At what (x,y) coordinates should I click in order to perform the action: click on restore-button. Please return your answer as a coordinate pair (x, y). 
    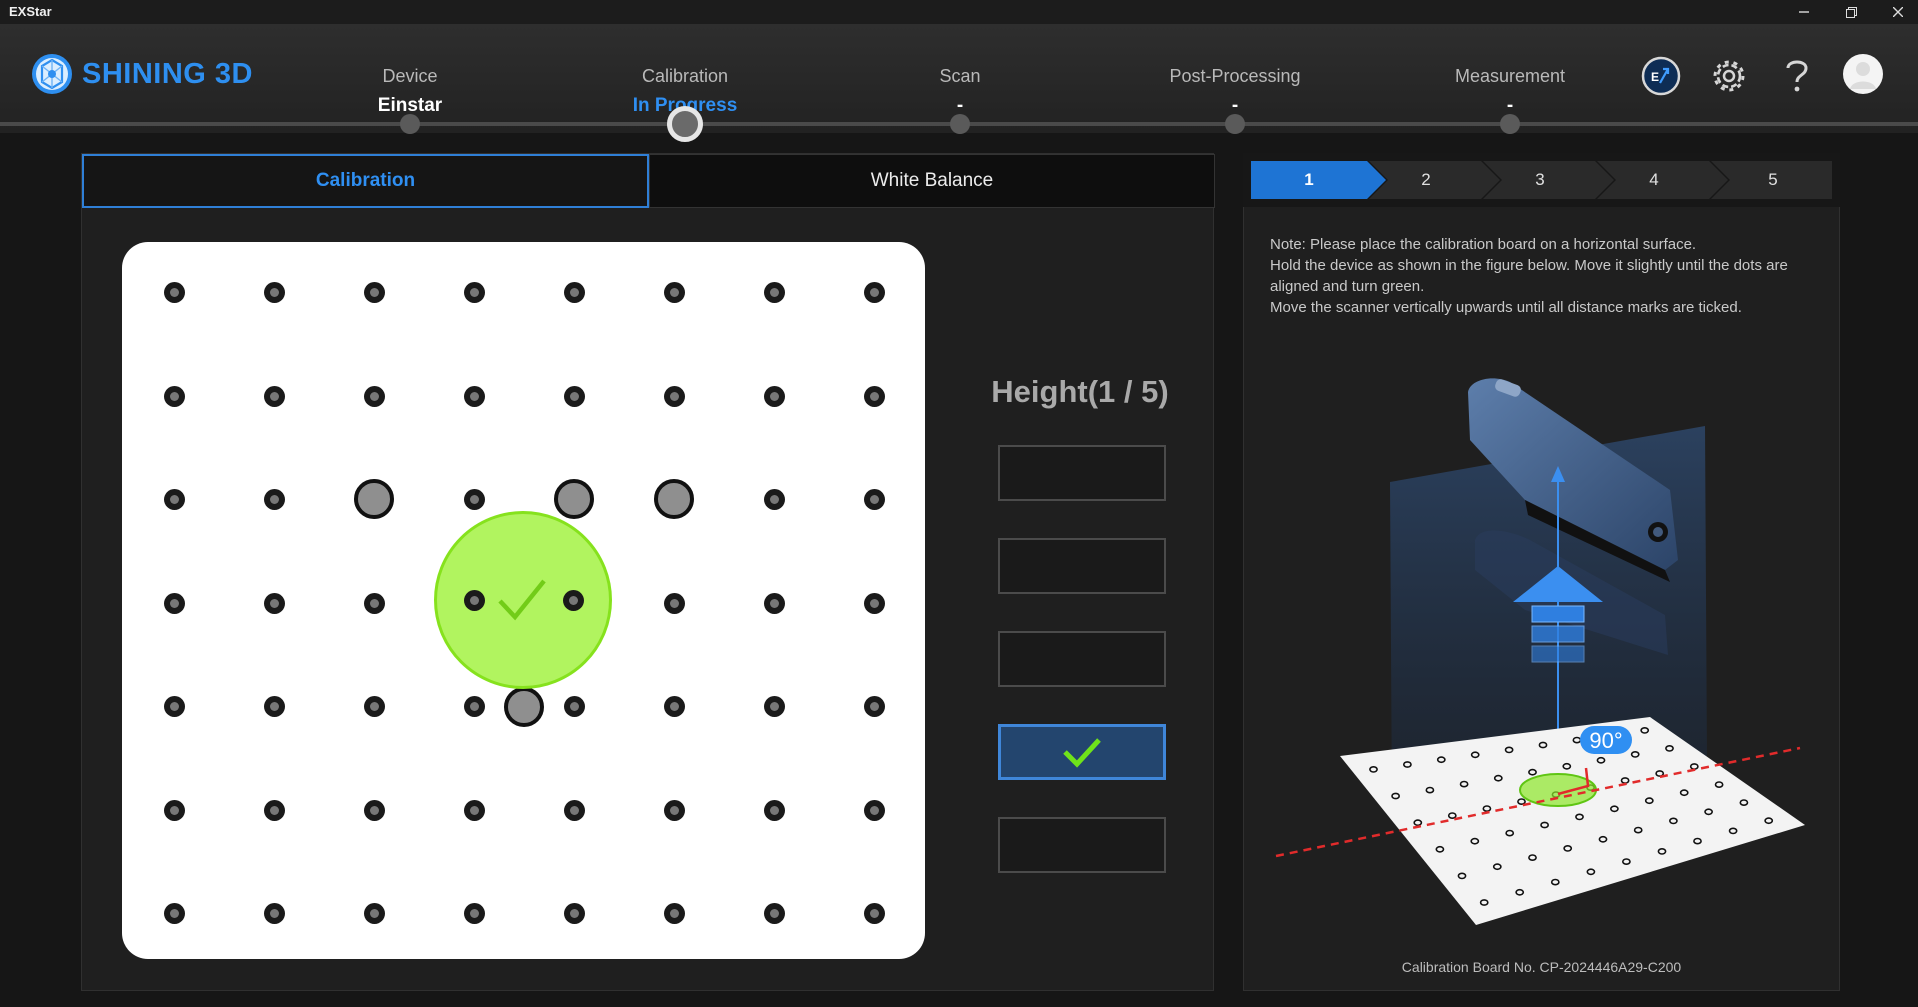
    Looking at the image, I should click on (1851, 12).